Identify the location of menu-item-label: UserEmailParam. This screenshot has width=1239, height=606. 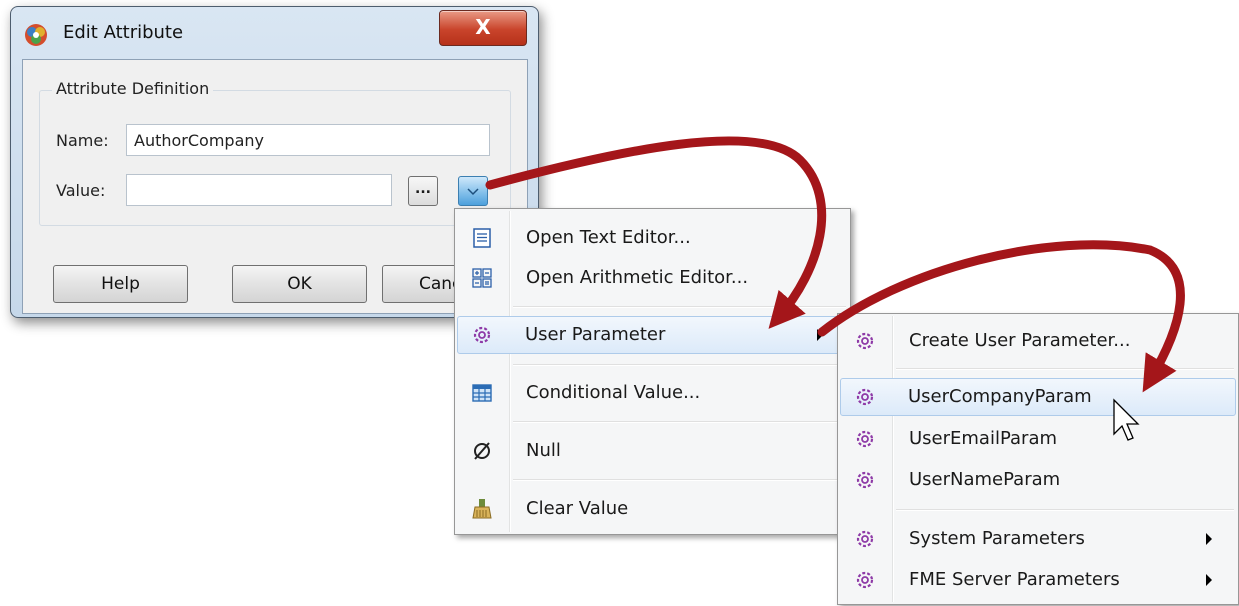
(983, 438).